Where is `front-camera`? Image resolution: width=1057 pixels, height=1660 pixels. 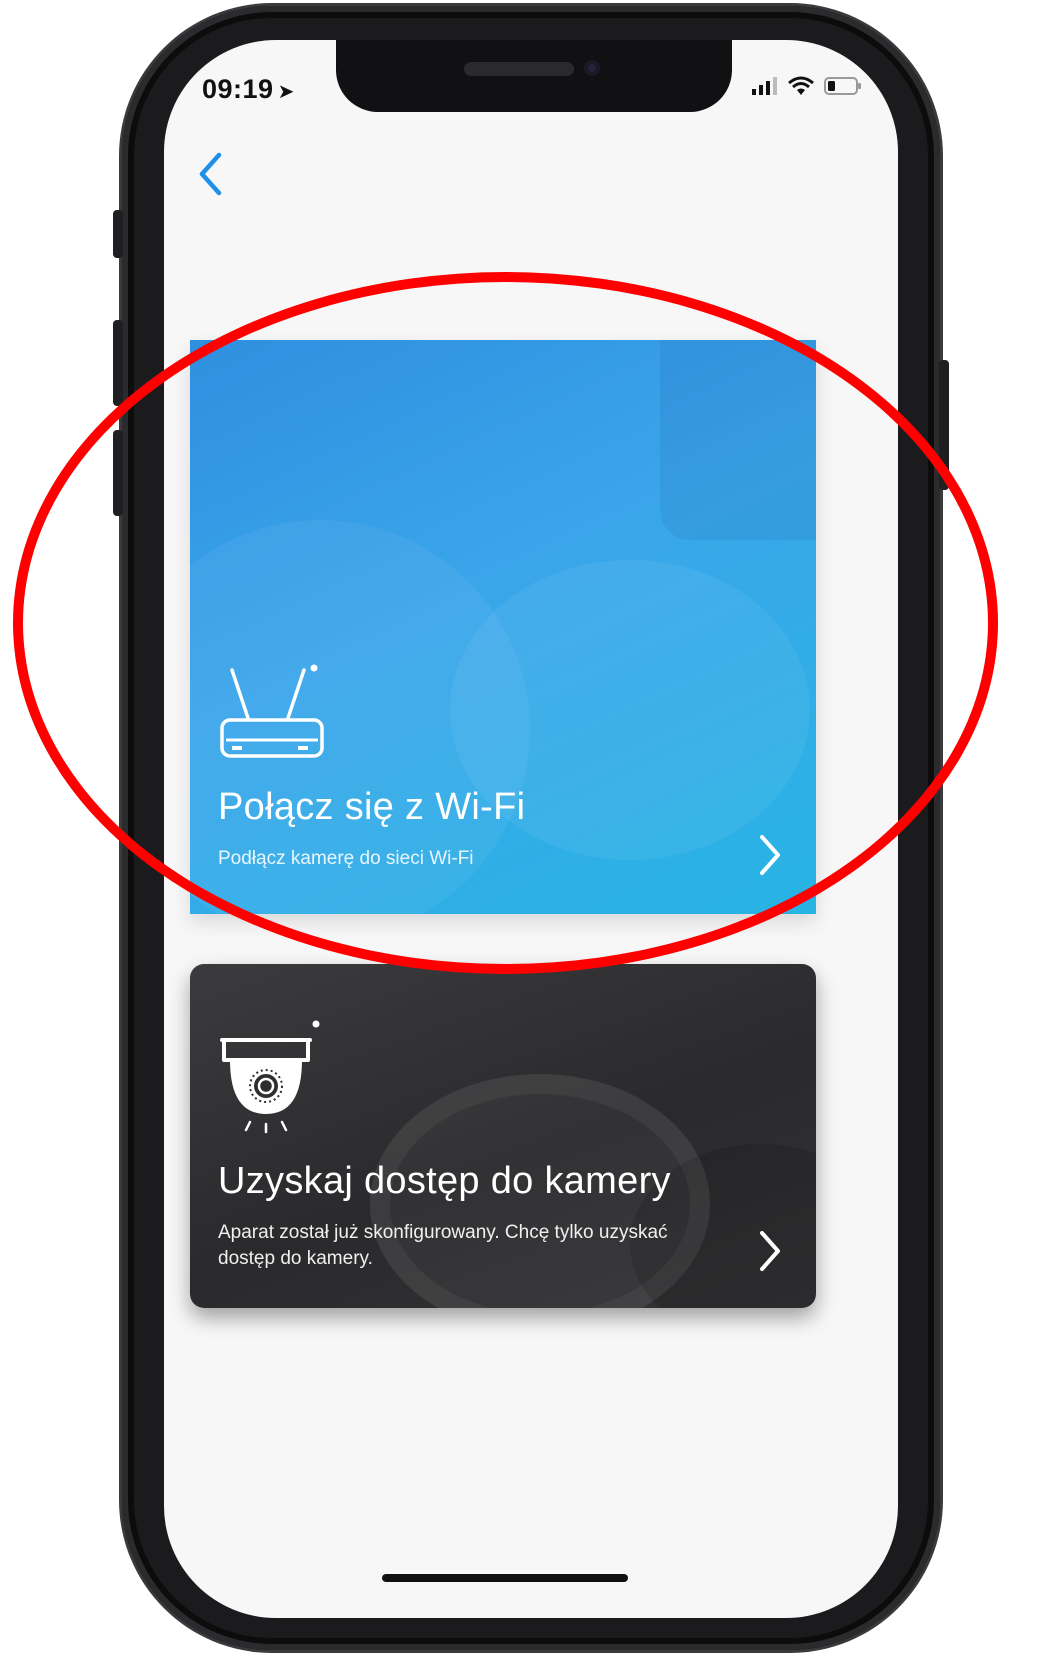 front-camera is located at coordinates (592, 68).